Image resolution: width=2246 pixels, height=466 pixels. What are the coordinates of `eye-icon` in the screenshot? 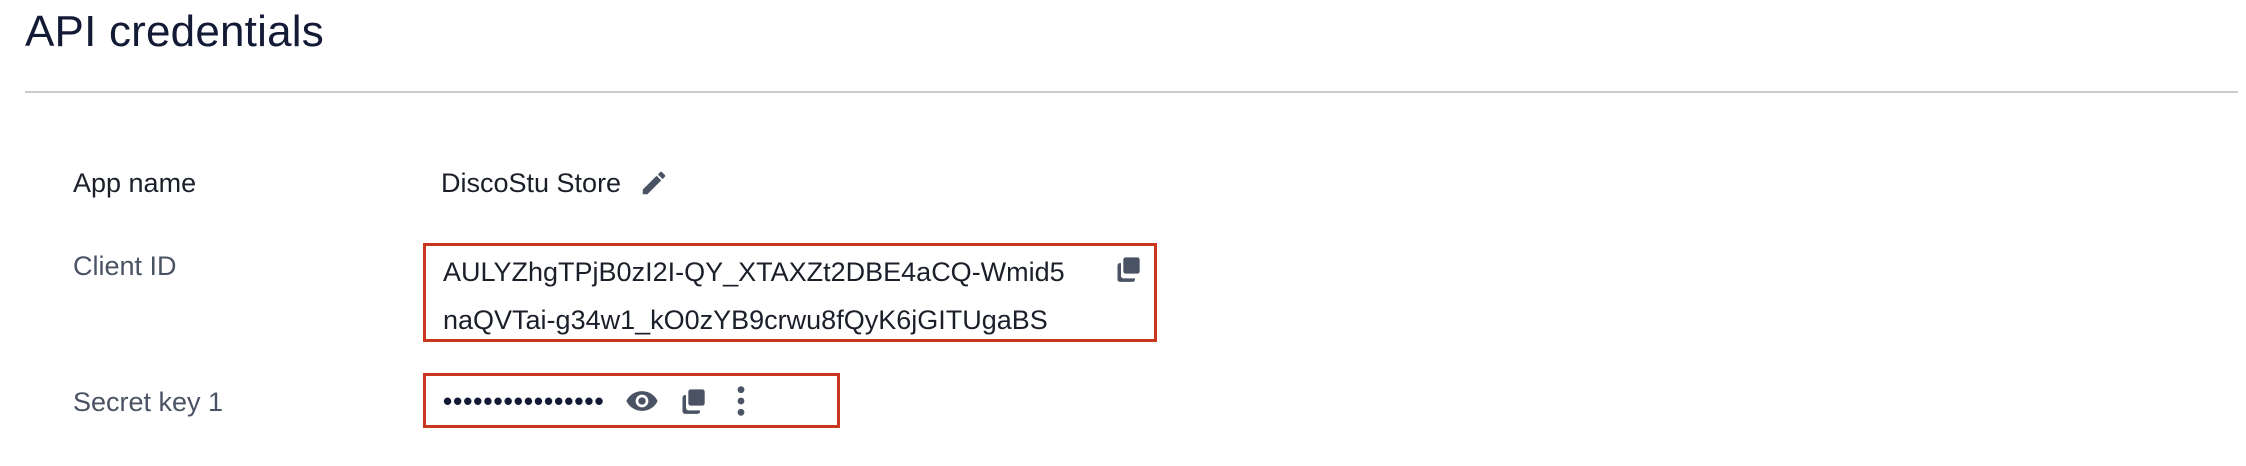 It's located at (642, 401).